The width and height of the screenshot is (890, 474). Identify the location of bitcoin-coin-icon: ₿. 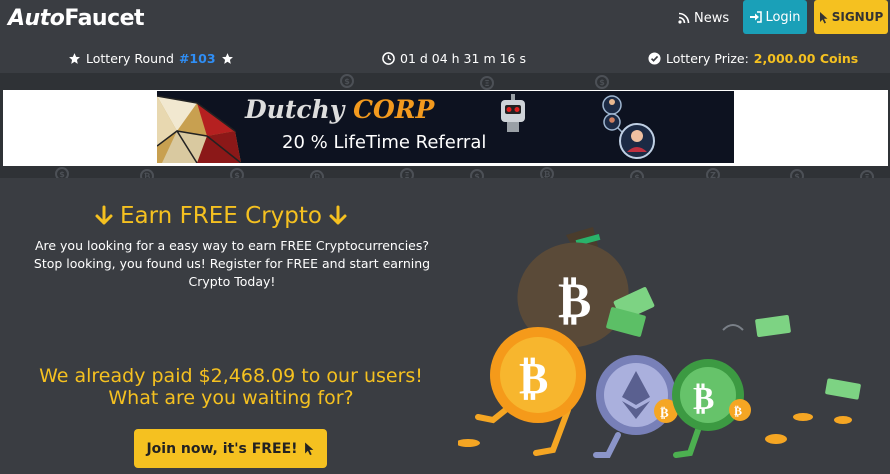
(522, 391).